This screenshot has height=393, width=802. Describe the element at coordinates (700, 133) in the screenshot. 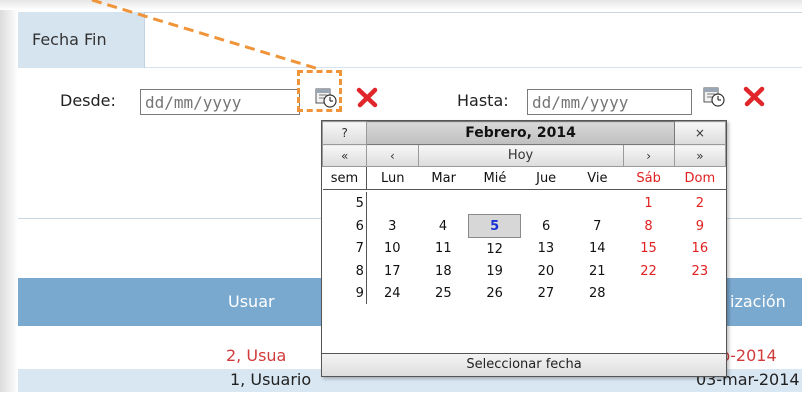

I see `calendar-close-button: ×` at that location.